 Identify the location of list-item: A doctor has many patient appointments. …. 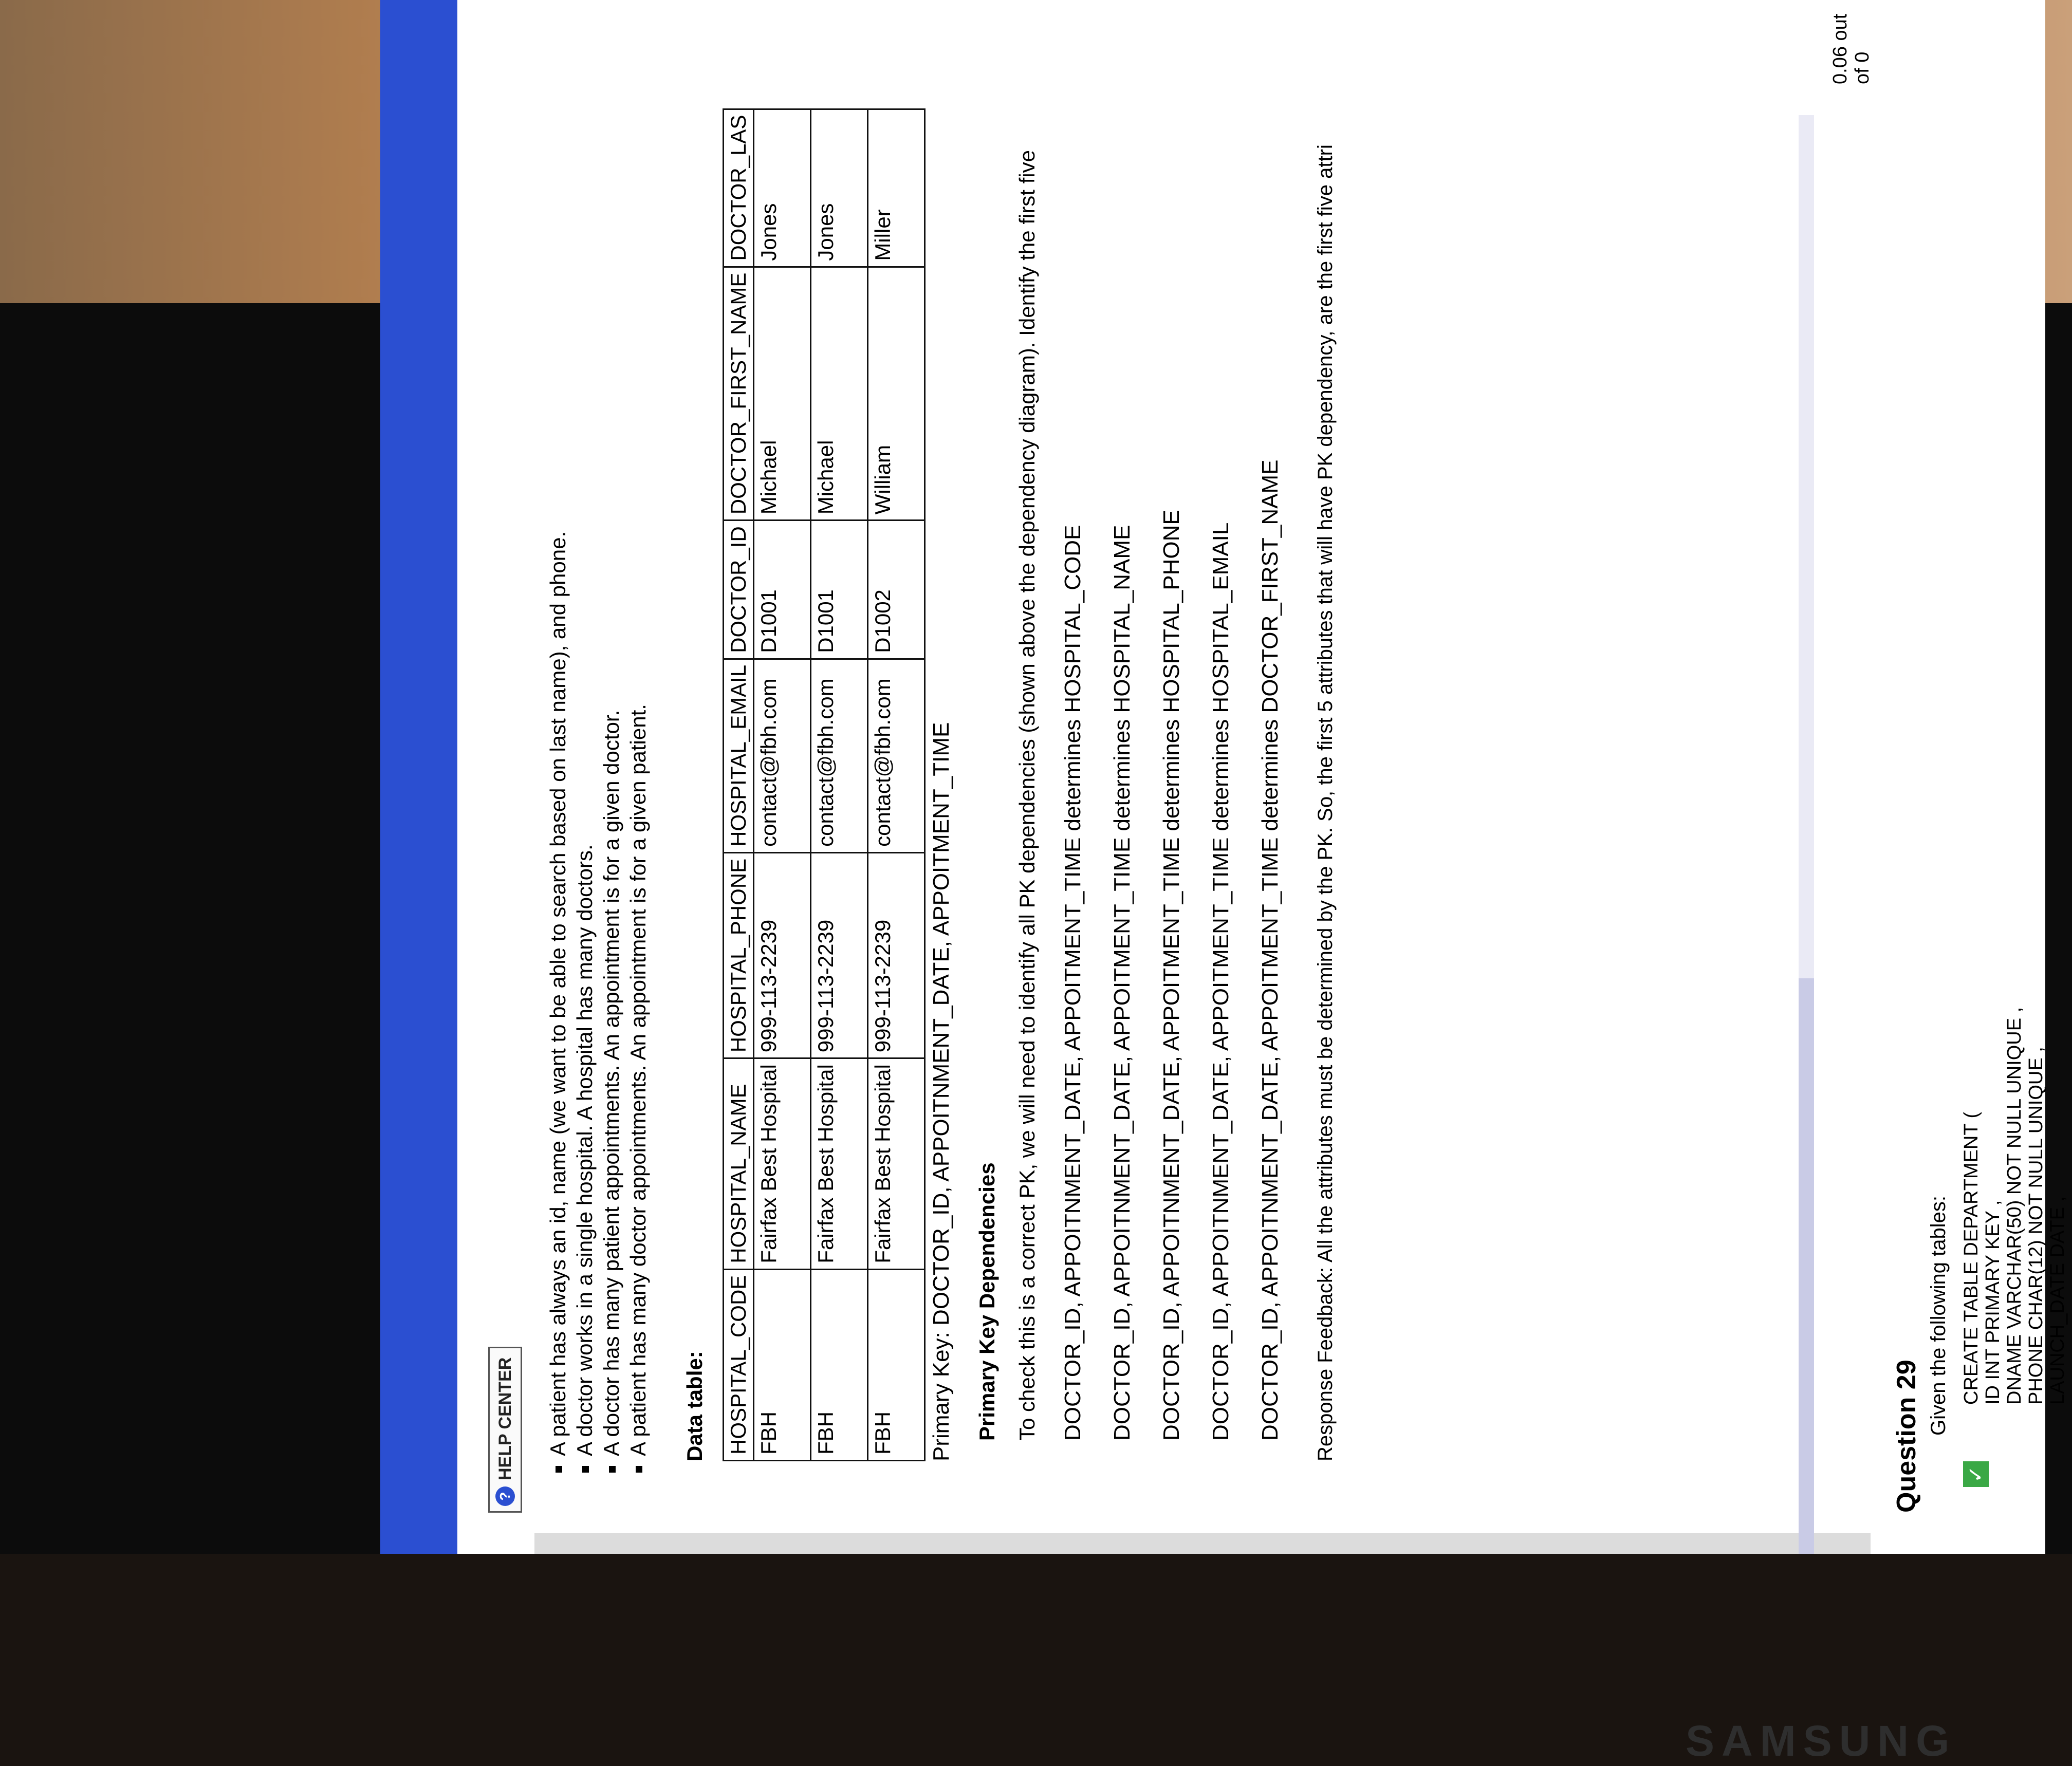
(611, 734).